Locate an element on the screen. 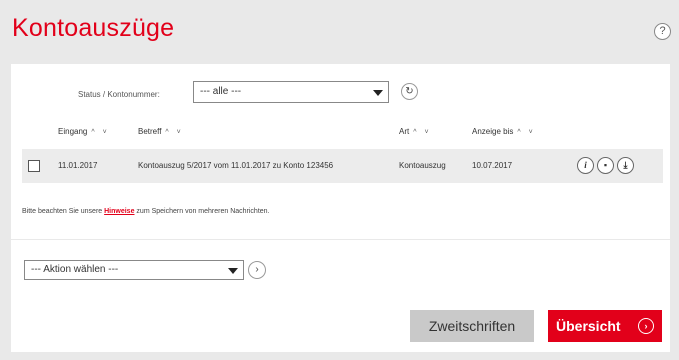 Image resolution: width=679 pixels, height=360 pixels. column-header-art: Art ^ ˅ is located at coordinates (415, 131).